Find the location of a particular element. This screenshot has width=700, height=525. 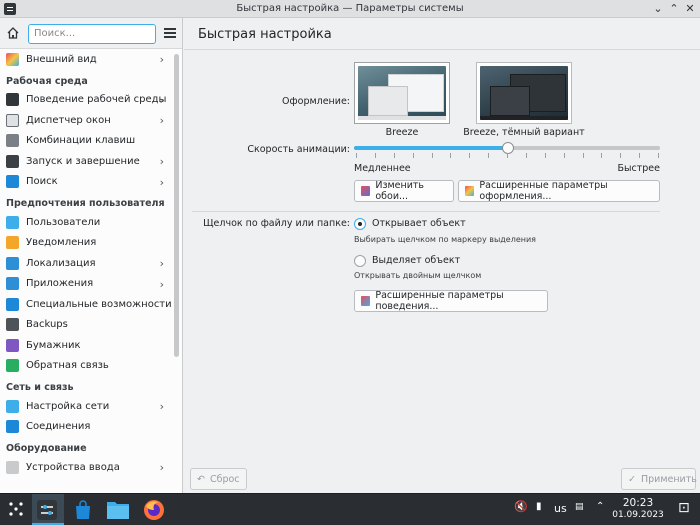

sidebar-item-label: Запуск и завершение is located at coordinates (83, 161).